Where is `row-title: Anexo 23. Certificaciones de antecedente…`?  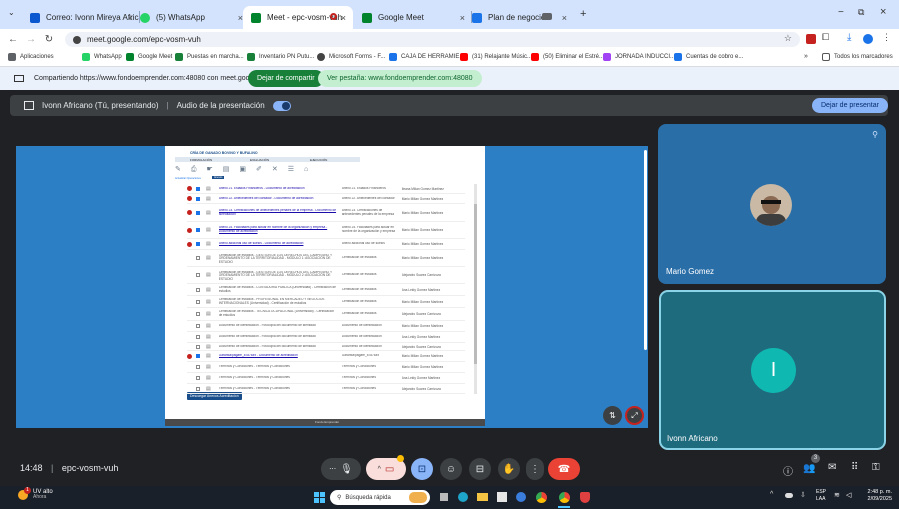
row-title: Anexo 23. Certificaciones de antecedente… is located at coordinates (278, 212).